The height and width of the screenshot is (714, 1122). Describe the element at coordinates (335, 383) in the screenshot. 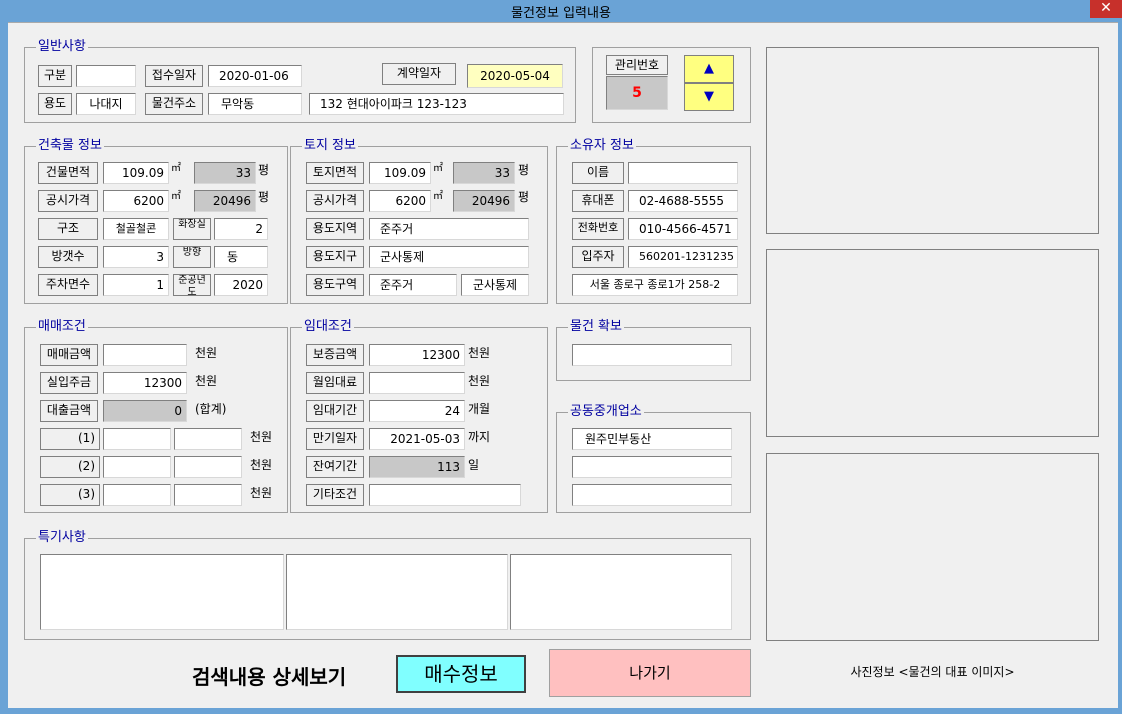

I see `monthly-label: 월임대료` at that location.